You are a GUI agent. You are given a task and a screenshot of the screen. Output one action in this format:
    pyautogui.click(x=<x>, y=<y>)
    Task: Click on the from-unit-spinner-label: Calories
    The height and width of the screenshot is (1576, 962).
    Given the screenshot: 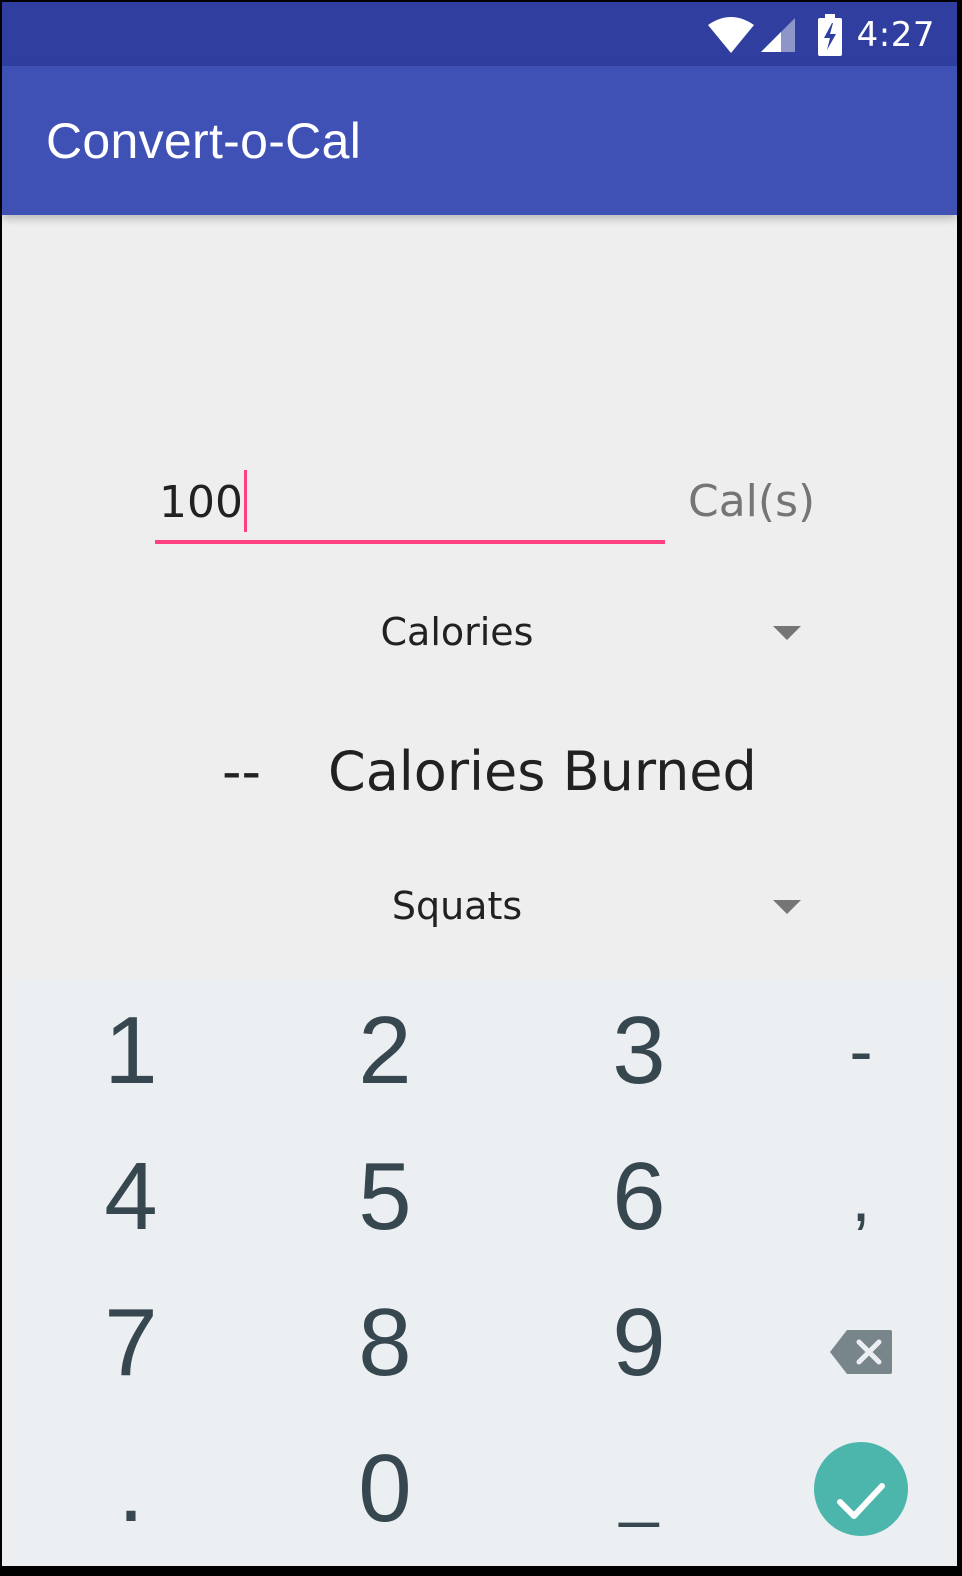 What is the action you would take?
    pyautogui.click(x=457, y=632)
    